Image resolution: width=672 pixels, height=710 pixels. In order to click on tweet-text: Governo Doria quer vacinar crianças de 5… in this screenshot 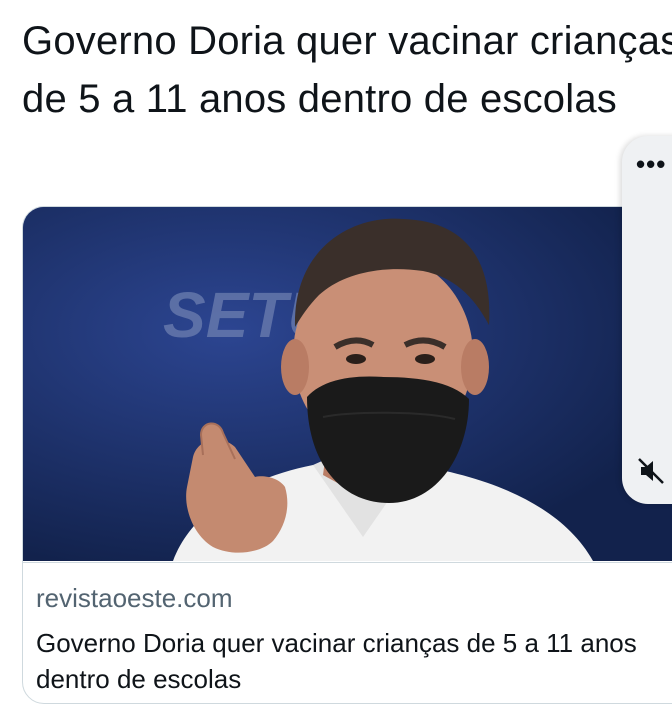, I will do `click(347, 70)`.